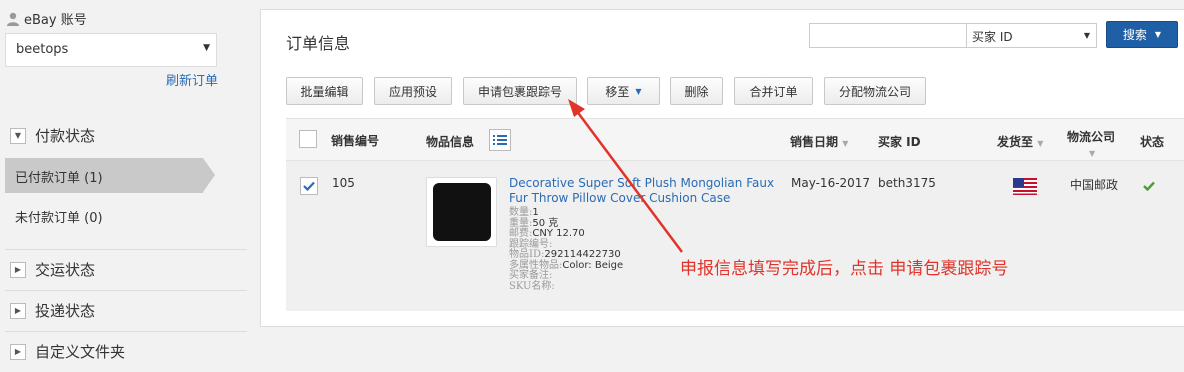 This screenshot has width=1184, height=372. I want to click on annotation-text: 申报信息填写完成后，点击 申请包裹跟踪号, so click(844, 269).